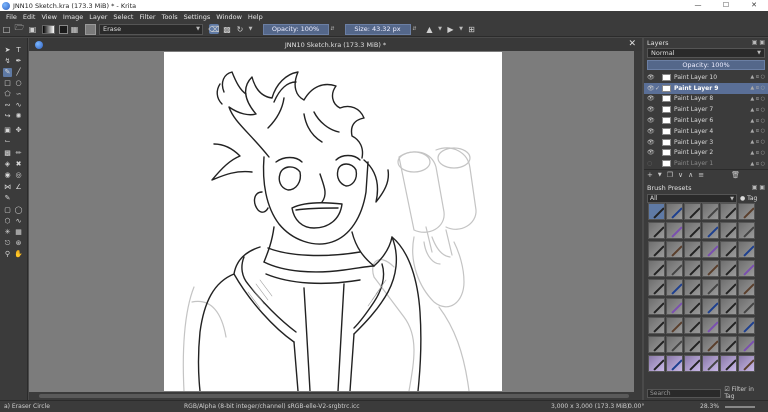  What do you see at coordinates (636, 406) in the screenshot?
I see `rotation-status: 0.00°` at bounding box center [636, 406].